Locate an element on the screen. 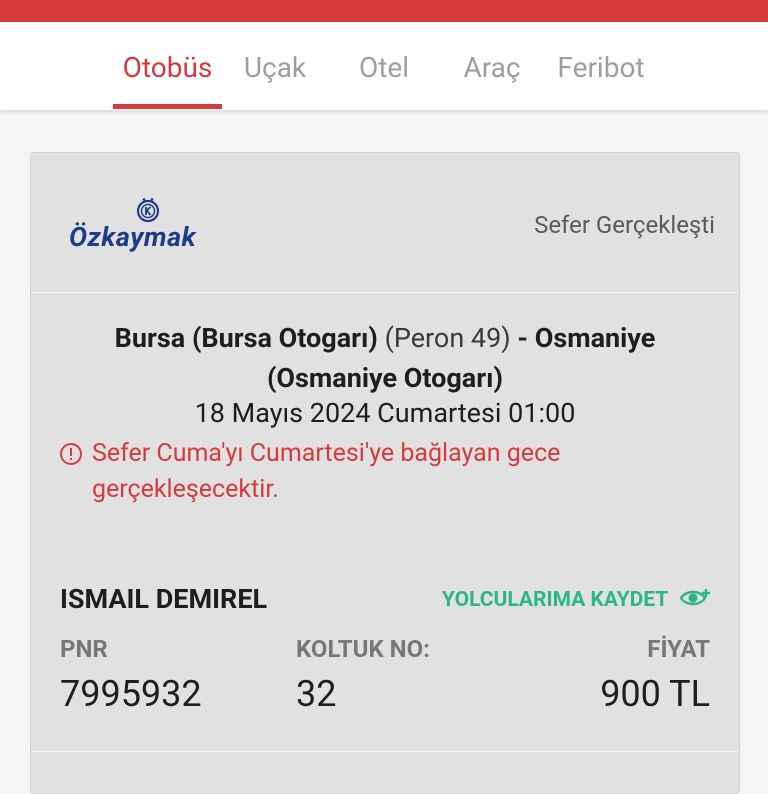  trip-datetime: 18 Mayıs 2024 Cumartesi 01:00 is located at coordinates (385, 413).